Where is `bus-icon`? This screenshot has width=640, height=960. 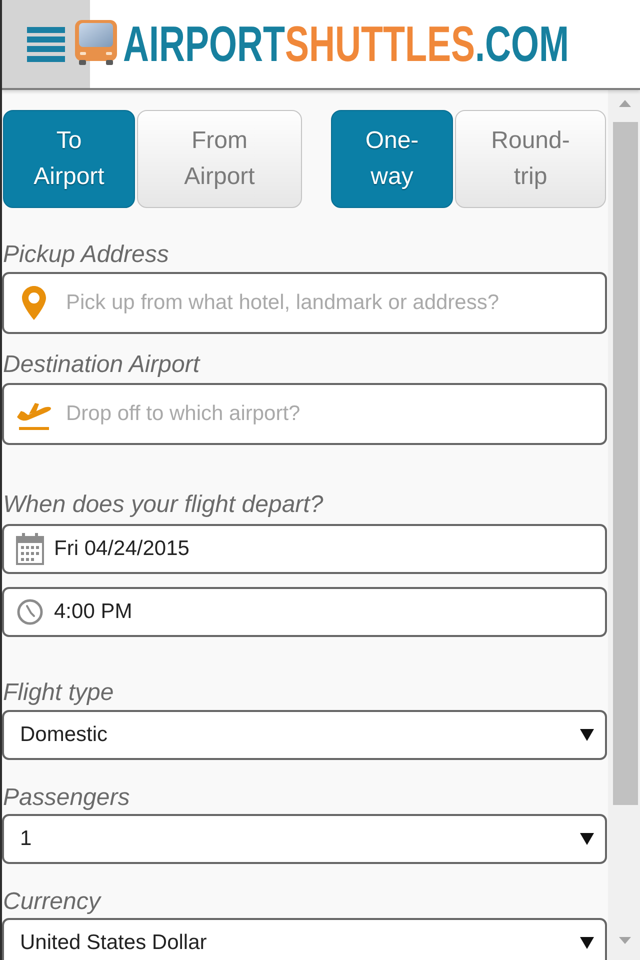 bus-icon is located at coordinates (96, 42).